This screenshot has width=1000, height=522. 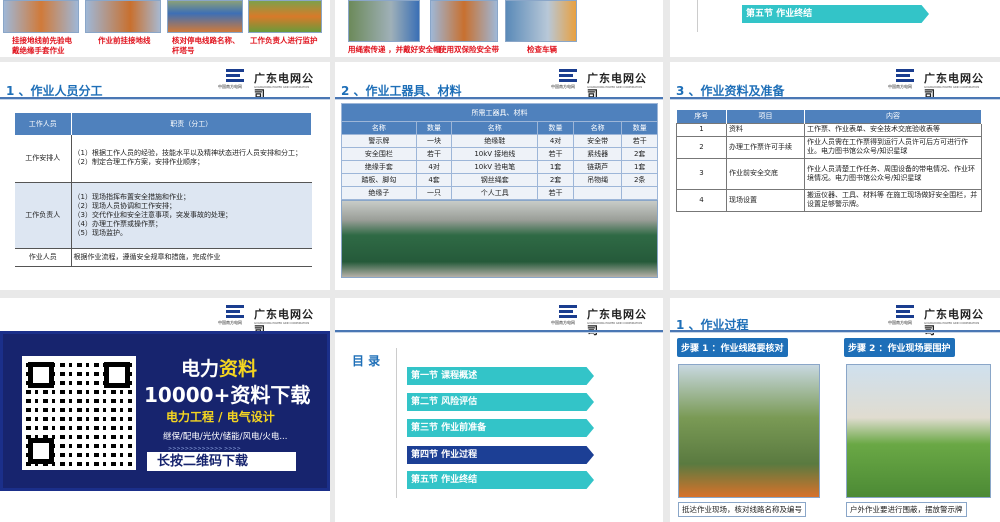 What do you see at coordinates (597, 154) in the screenshot?
I see `table-cell: 紧线器` at bounding box center [597, 154].